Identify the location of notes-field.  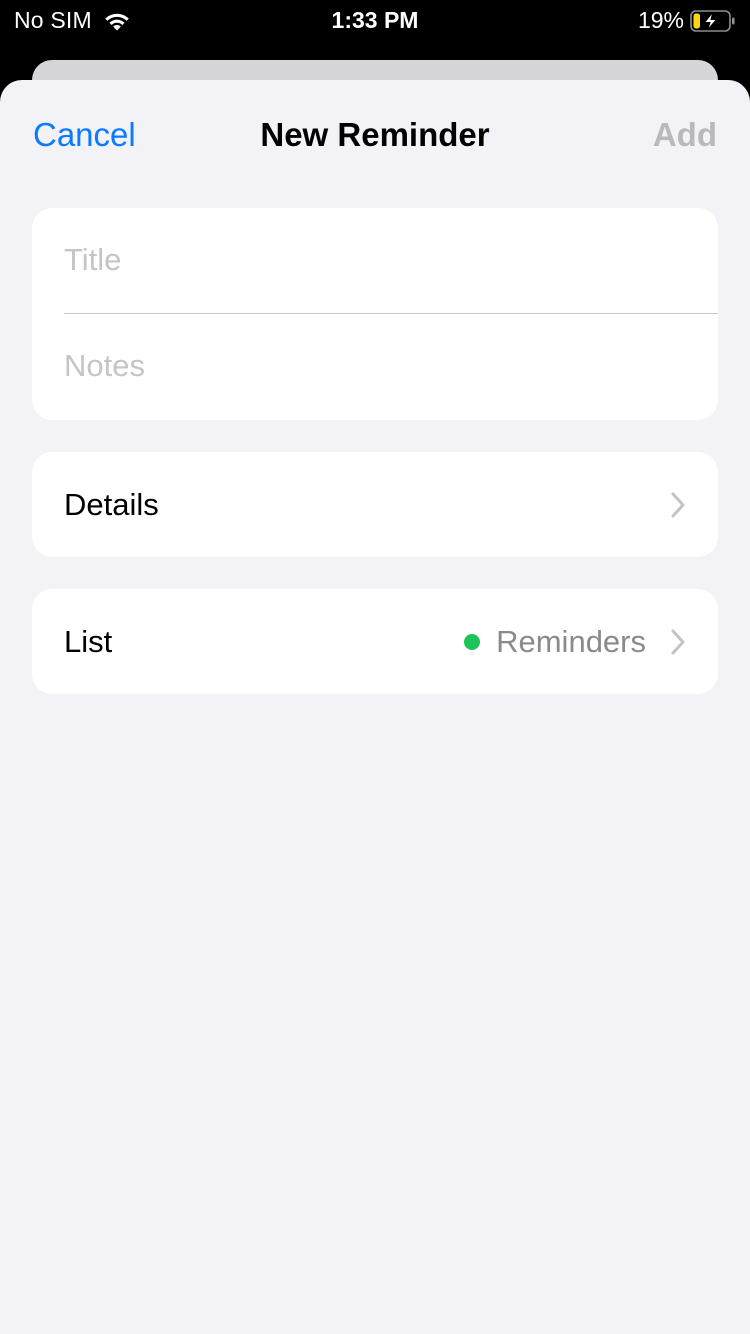
(391, 366).